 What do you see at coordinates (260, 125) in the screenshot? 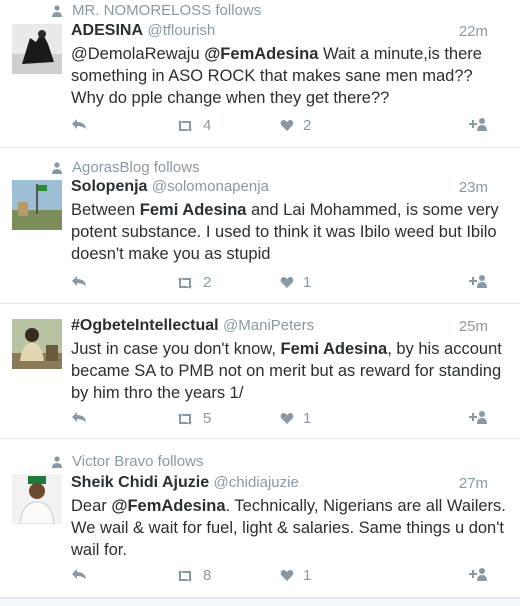
I see `tweet-actions: 4 2` at bounding box center [260, 125].